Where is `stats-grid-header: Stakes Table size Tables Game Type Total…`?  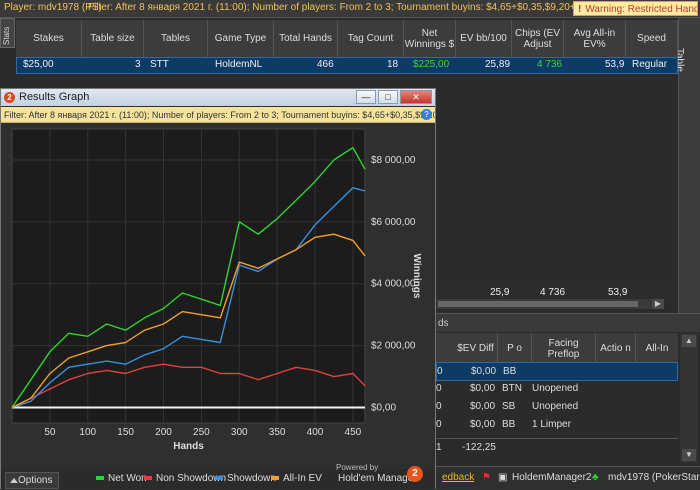 stats-grid-header: Stakes Table size Tables Game Type Total… is located at coordinates (347, 39).